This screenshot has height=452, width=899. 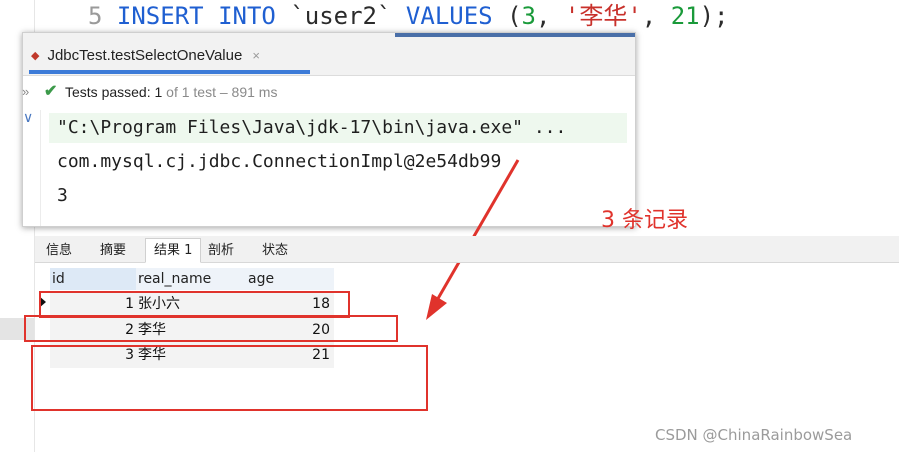 I want to click on tab-status: 状态, so click(x=275, y=250).